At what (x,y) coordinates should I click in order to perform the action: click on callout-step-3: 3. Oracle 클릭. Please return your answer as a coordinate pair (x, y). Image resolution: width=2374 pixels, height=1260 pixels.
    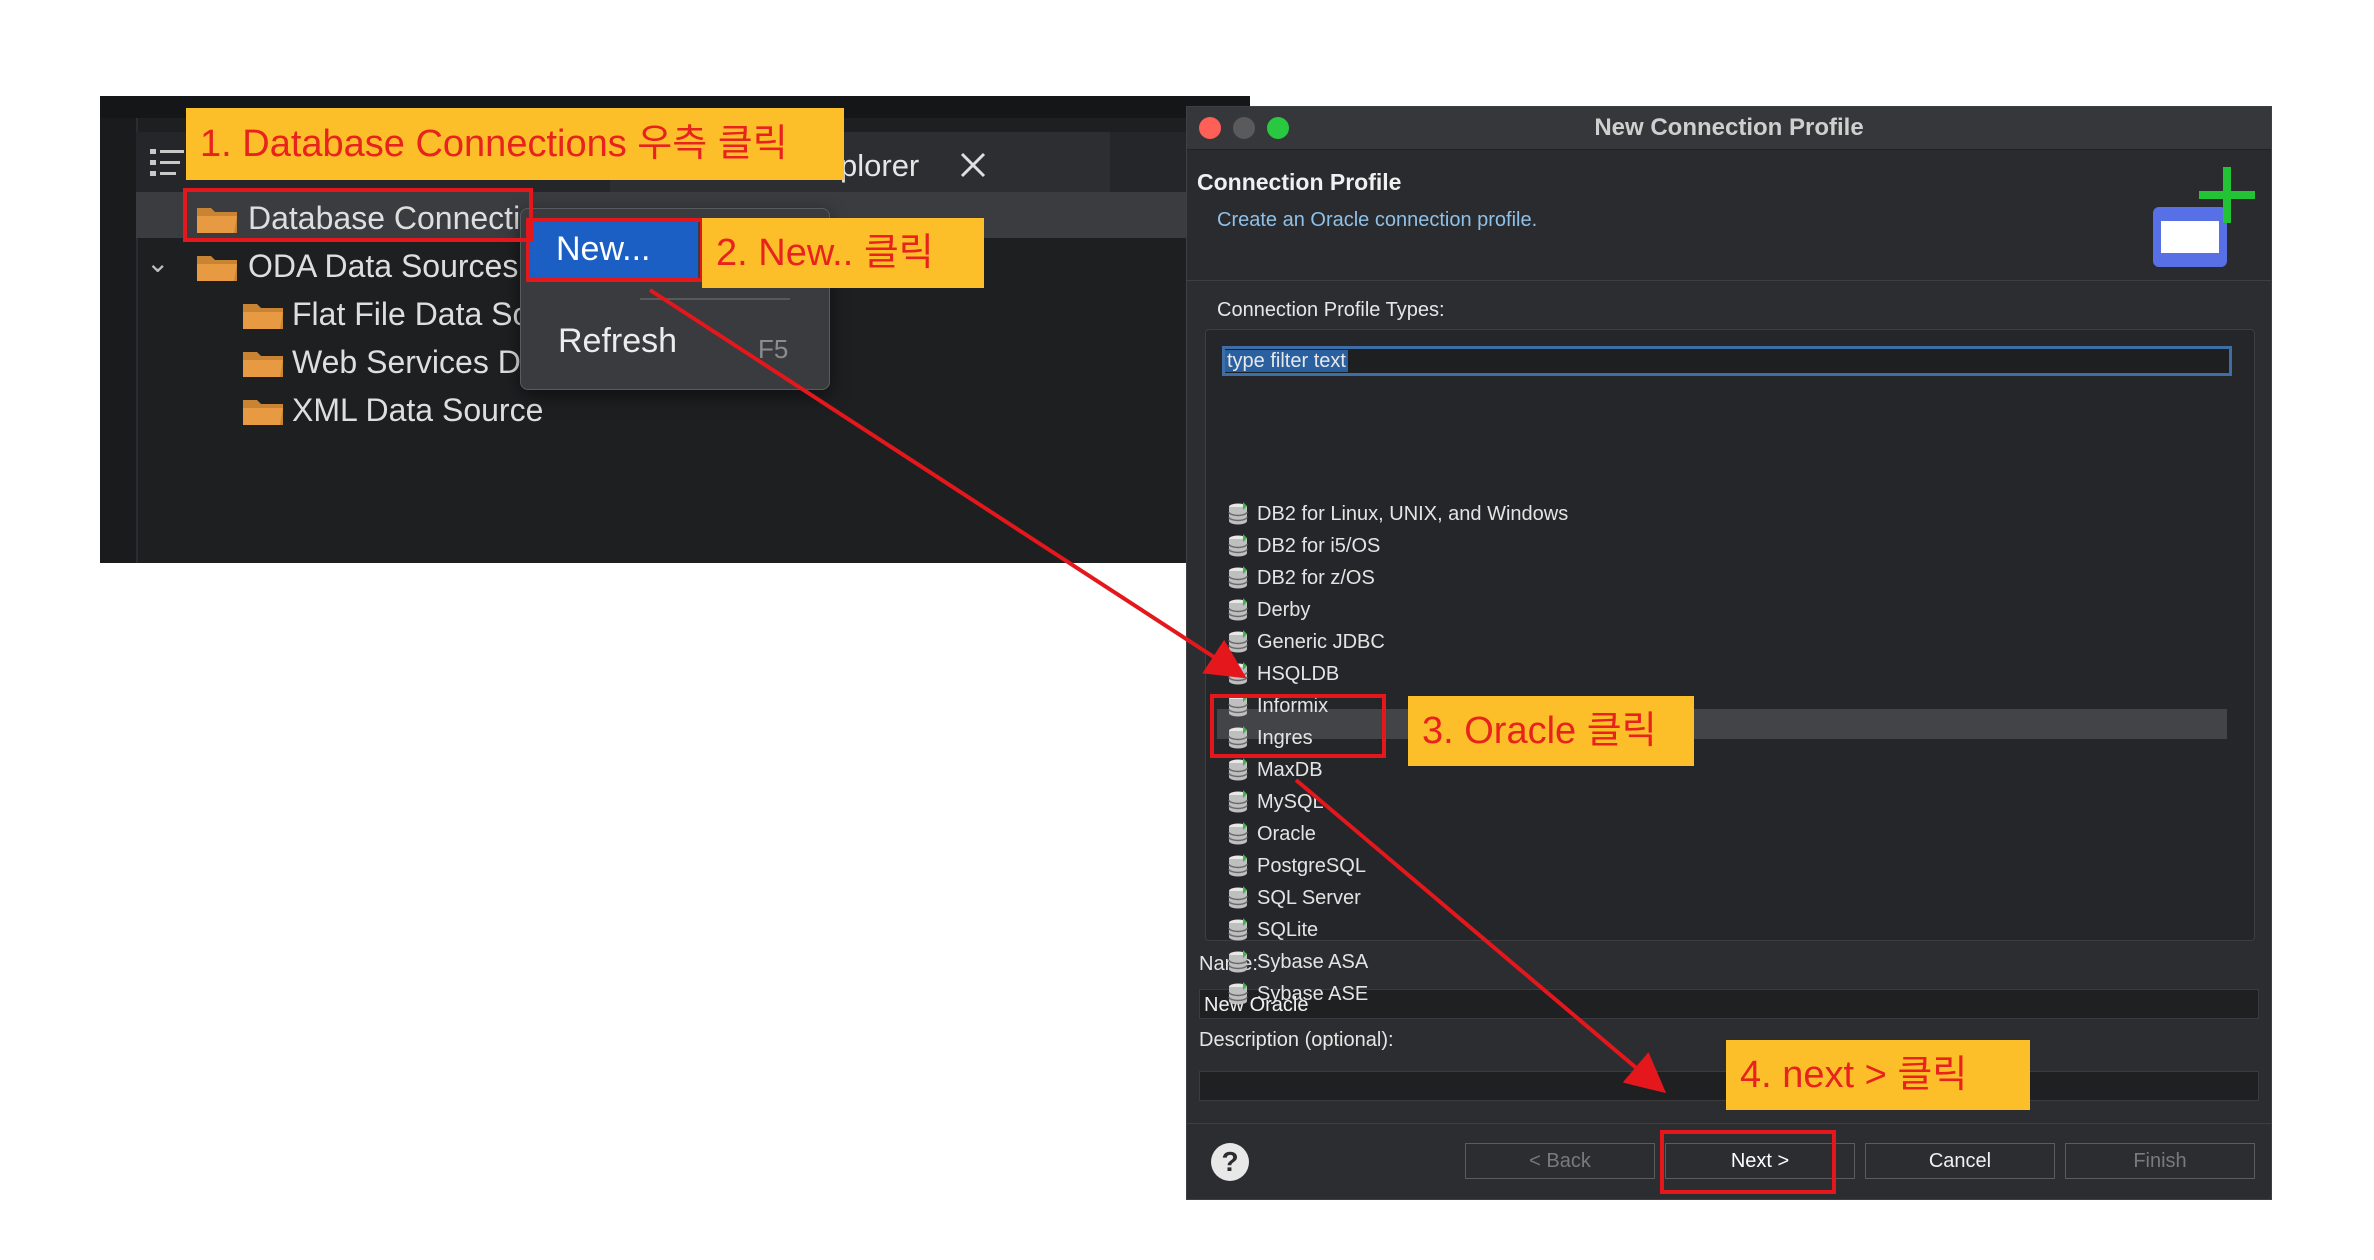
    Looking at the image, I should click on (1551, 731).